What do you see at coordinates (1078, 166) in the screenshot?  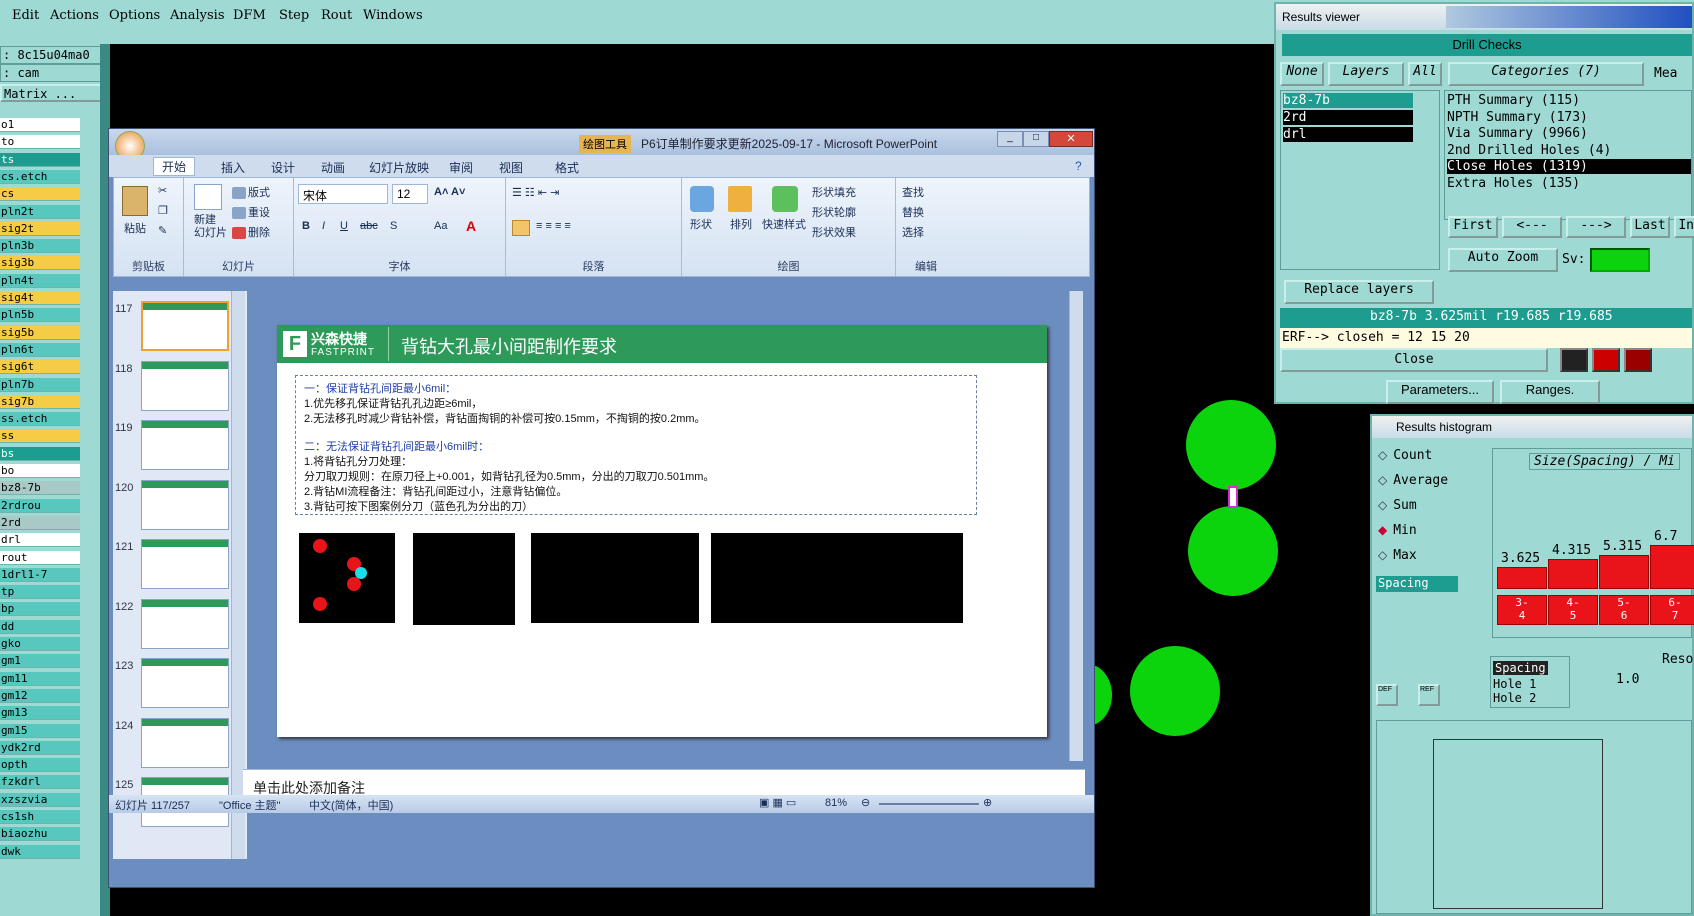 I see `help-icon: ?` at bounding box center [1078, 166].